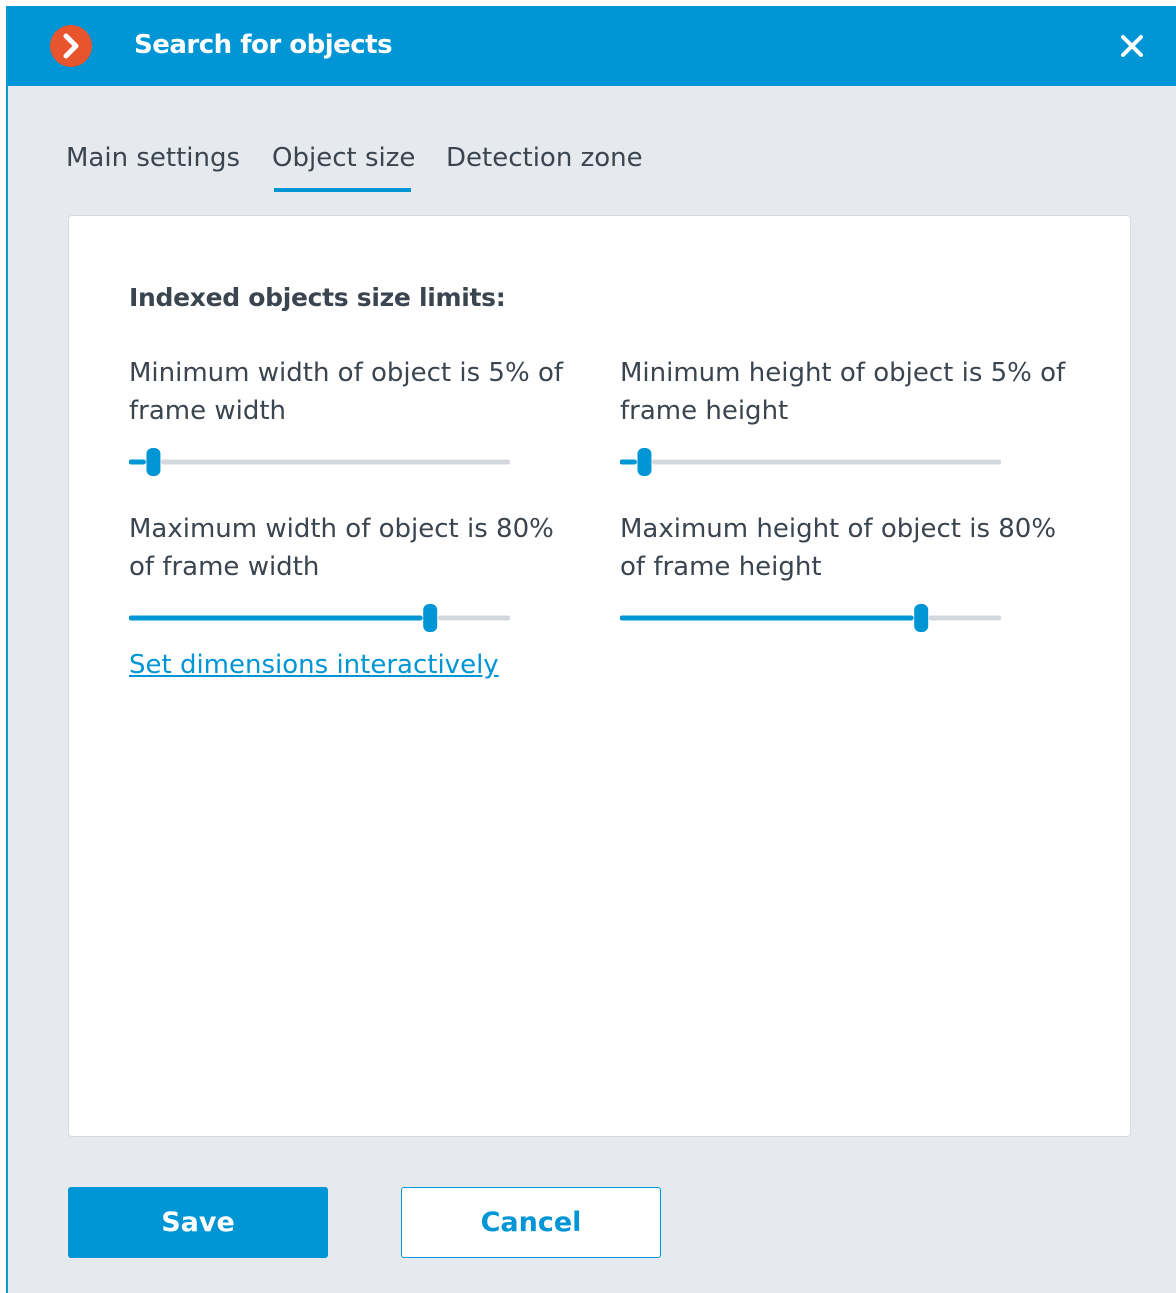  I want to click on active-tab-indicator, so click(342, 190).